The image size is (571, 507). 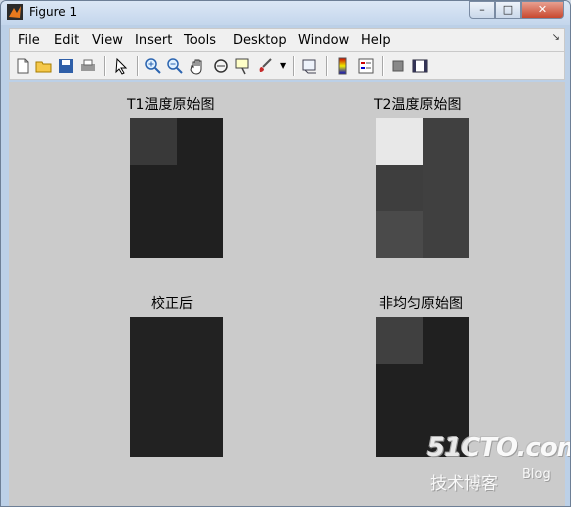 What do you see at coordinates (107, 40) in the screenshot?
I see `menu-view: View` at bounding box center [107, 40].